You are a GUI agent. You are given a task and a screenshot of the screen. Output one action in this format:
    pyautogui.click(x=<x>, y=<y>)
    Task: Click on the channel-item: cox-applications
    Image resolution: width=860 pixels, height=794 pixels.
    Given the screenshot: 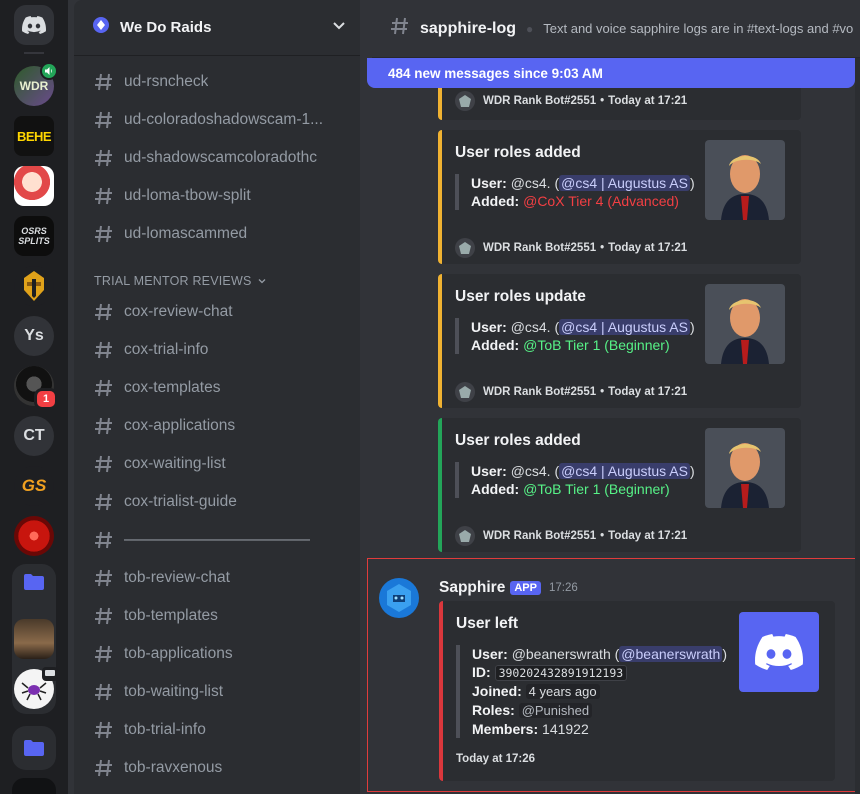 What is the action you would take?
    pyautogui.click(x=216, y=426)
    